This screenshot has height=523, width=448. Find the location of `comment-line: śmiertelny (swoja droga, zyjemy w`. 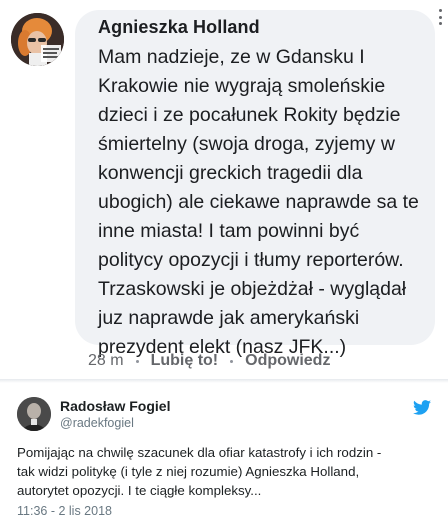

comment-line: śmiertelny (swoja droga, zyjemy w is located at coordinates (246, 144).